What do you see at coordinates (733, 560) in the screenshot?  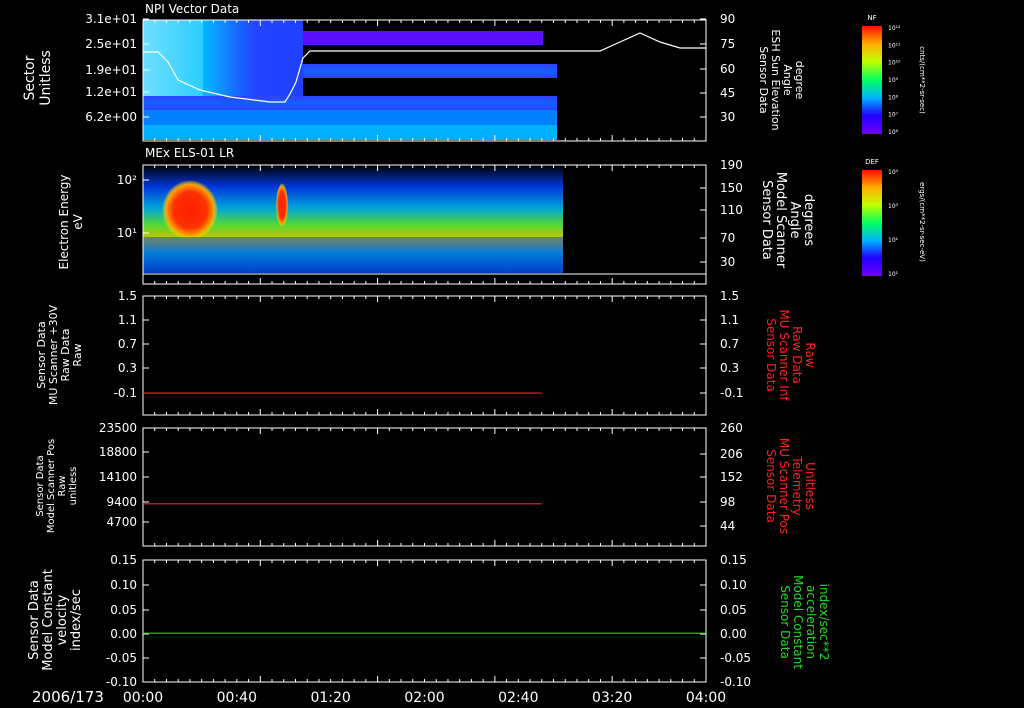 I see `y-right-tick-label: 0.15` at bounding box center [733, 560].